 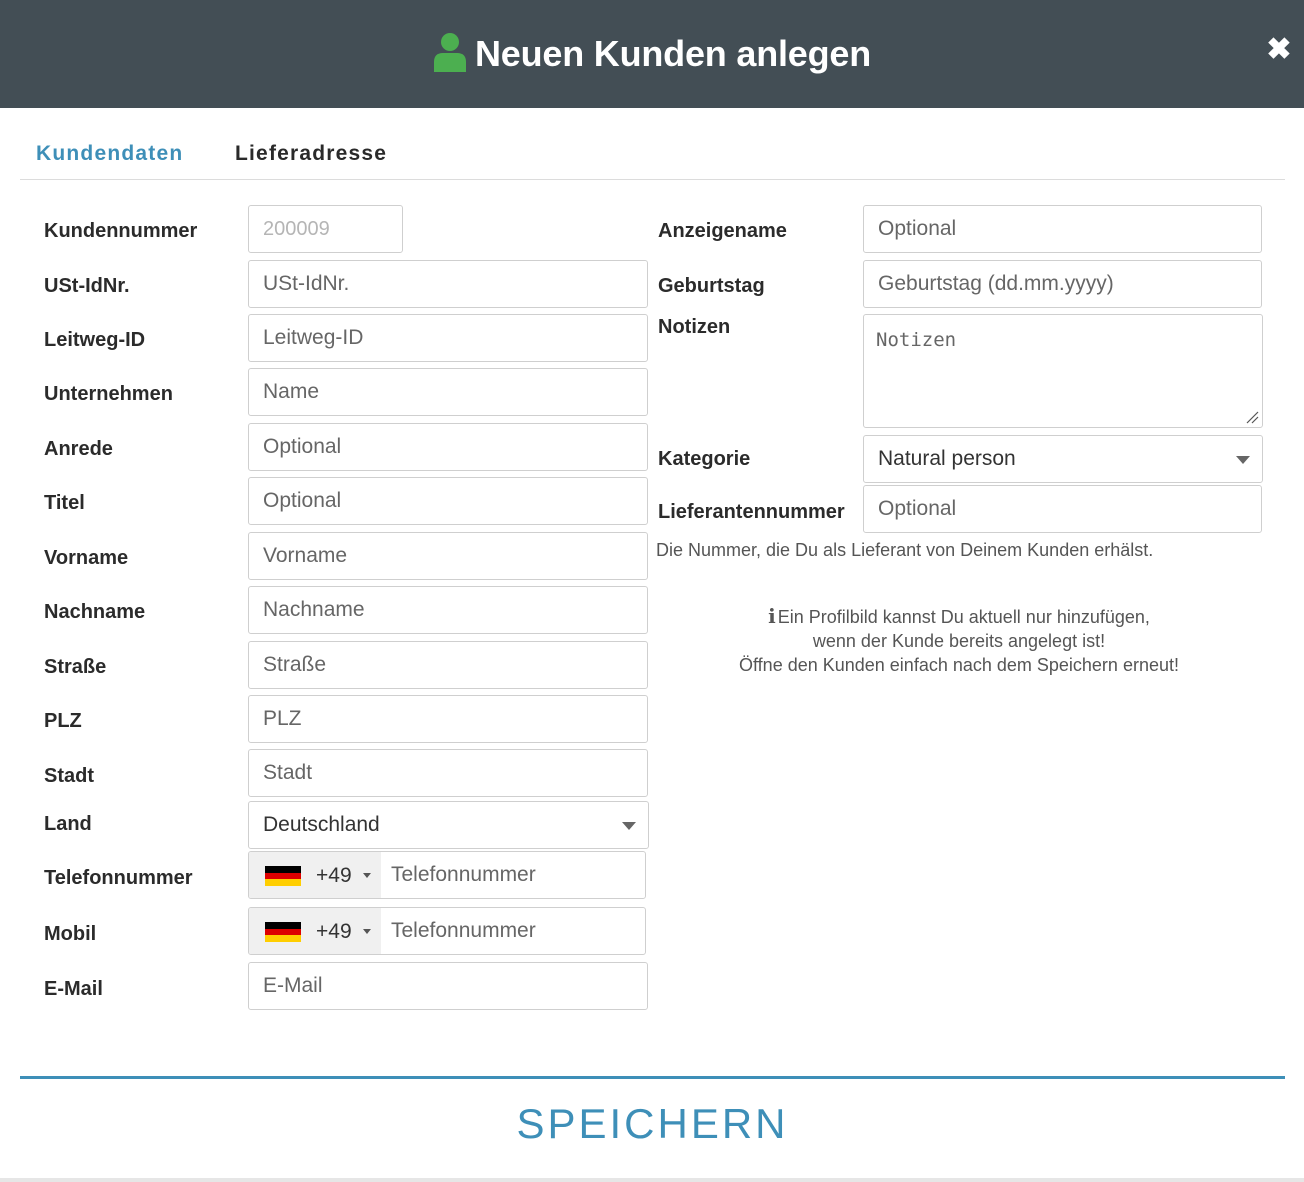 I want to click on label-land: Land, so click(x=68, y=824).